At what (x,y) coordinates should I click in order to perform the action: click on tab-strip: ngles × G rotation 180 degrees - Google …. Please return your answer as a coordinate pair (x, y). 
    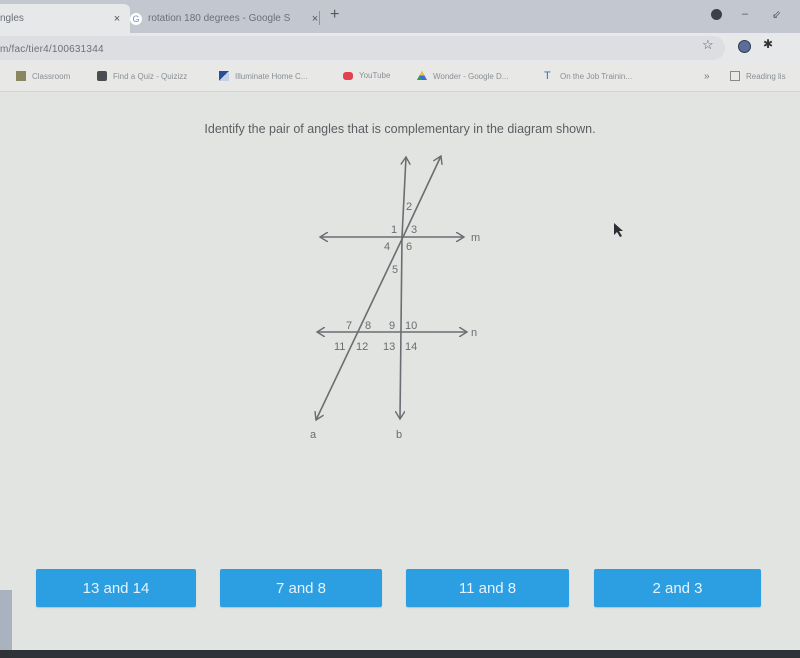
    Looking at the image, I should click on (400, 16).